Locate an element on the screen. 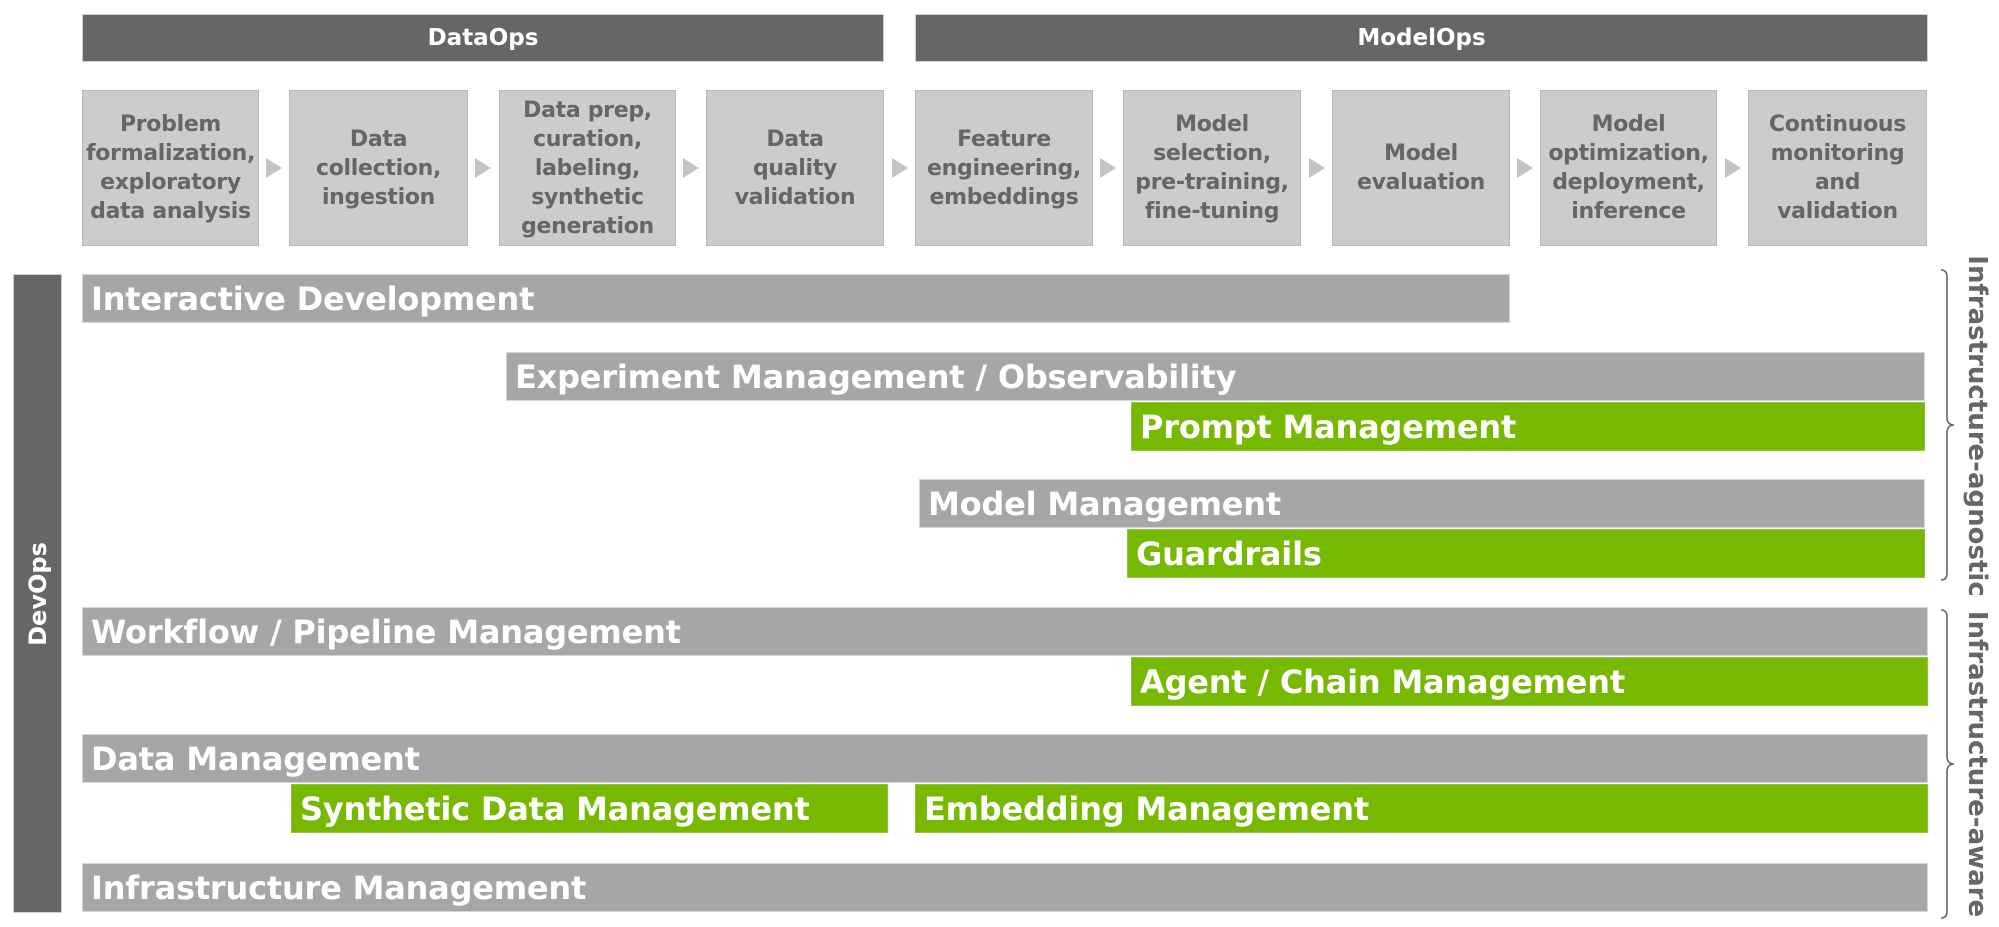 The image size is (1999, 927). modelops-header: ModelOps is located at coordinates (1421, 38).